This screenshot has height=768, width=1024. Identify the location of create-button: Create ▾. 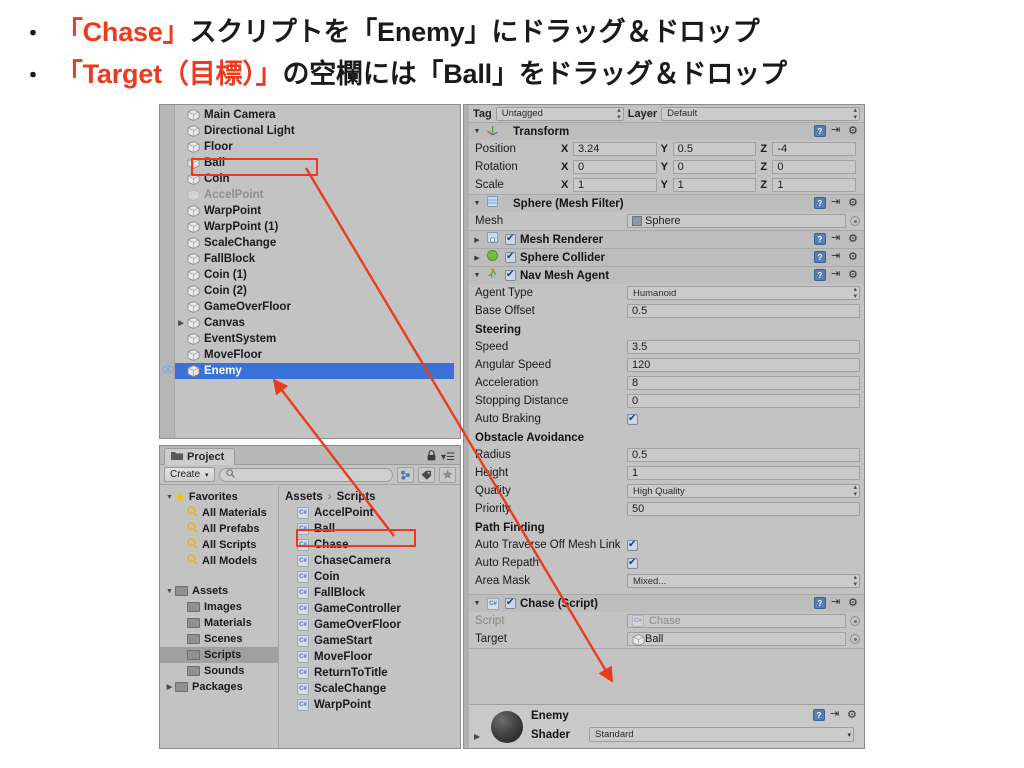
(189, 474).